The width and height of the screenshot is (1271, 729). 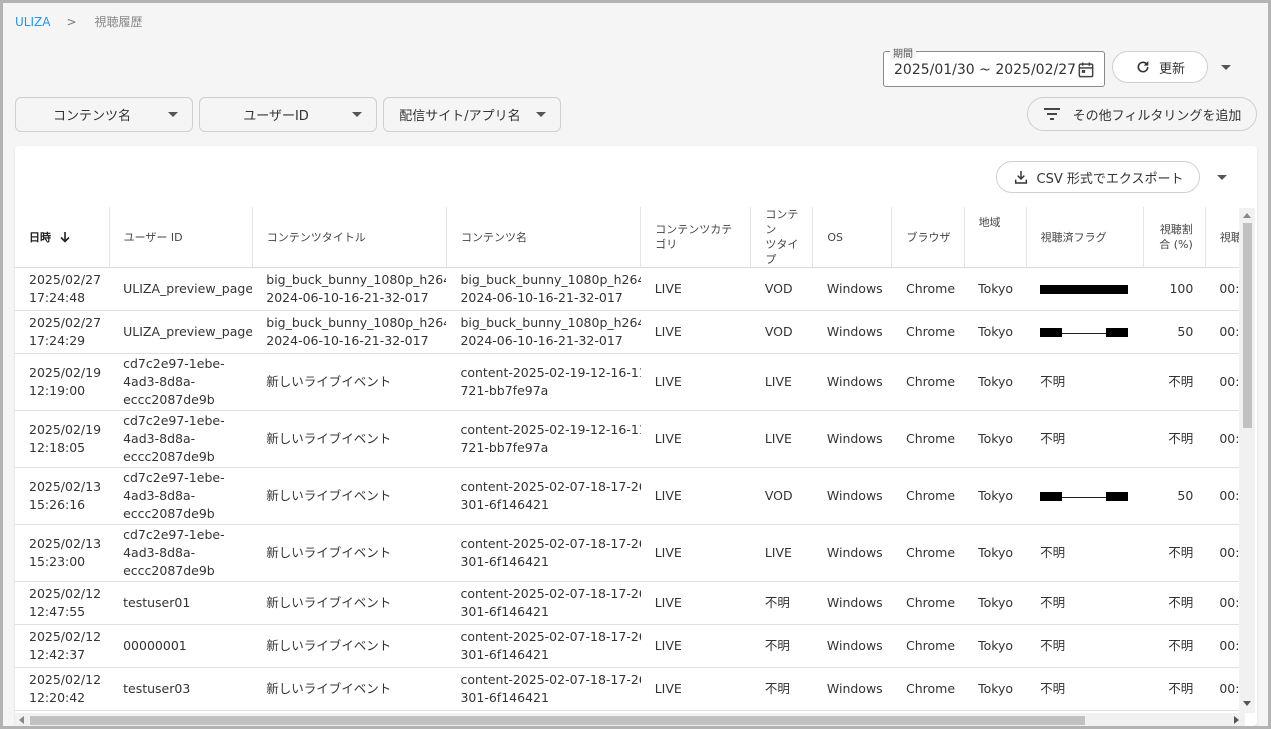 I want to click on column-header-content-title: コンテンツタイトル, so click(x=349, y=237).